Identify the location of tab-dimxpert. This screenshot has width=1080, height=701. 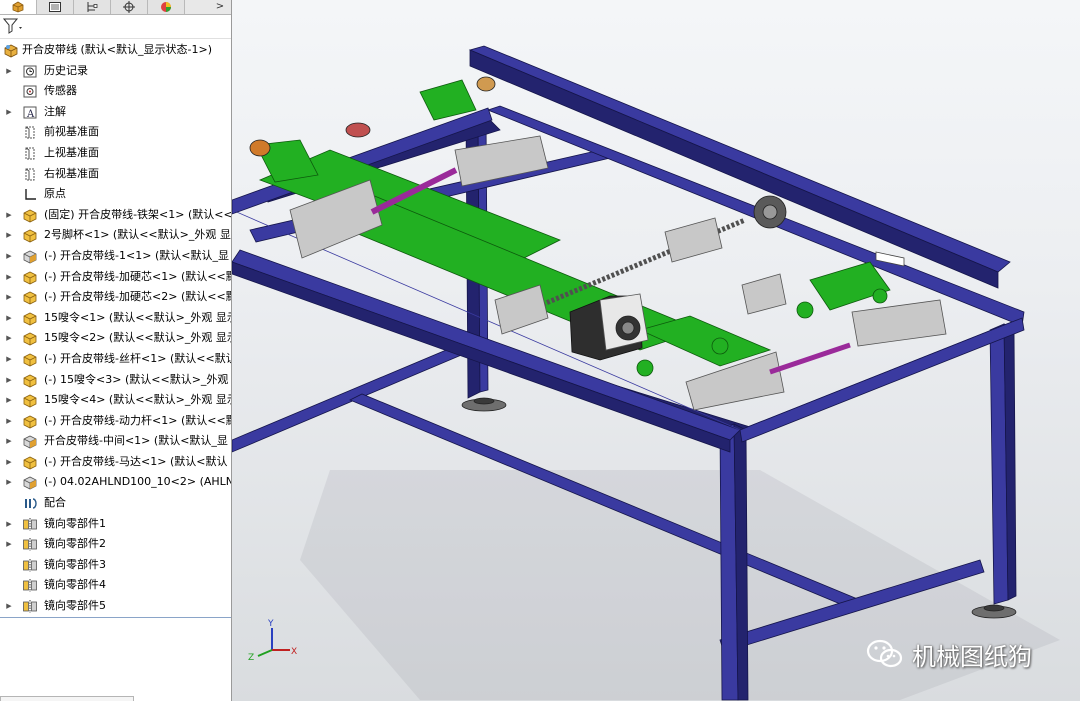
(129, 7).